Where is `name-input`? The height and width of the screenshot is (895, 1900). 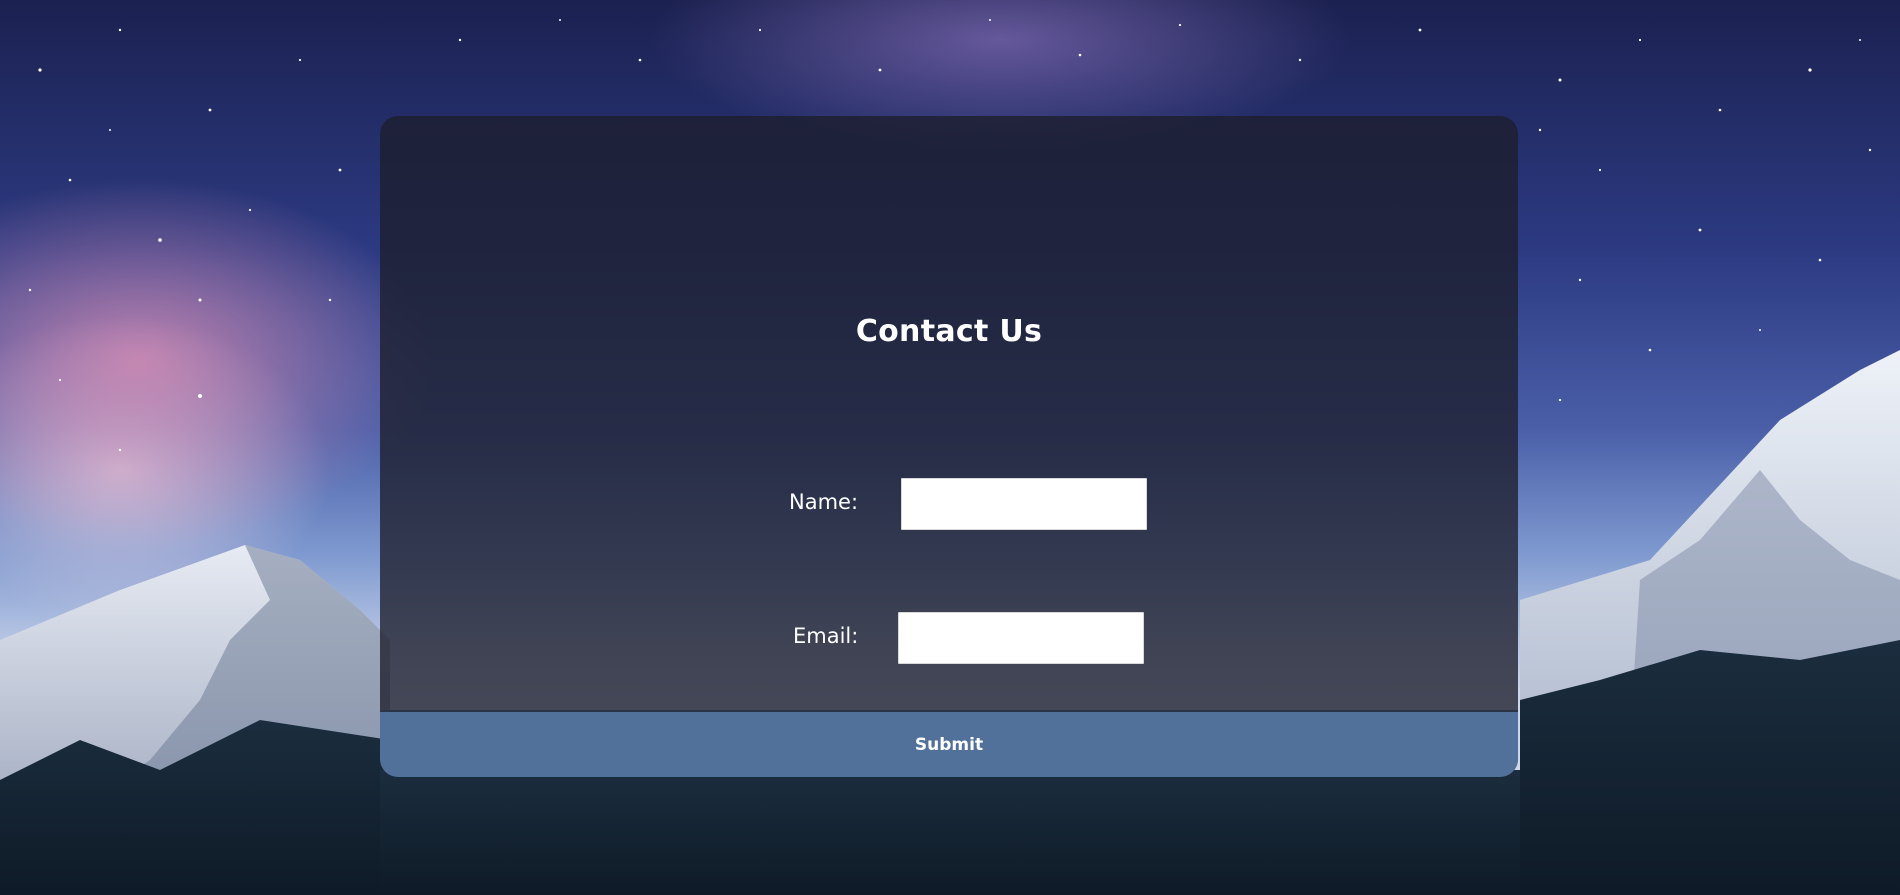 name-input is located at coordinates (1024, 504).